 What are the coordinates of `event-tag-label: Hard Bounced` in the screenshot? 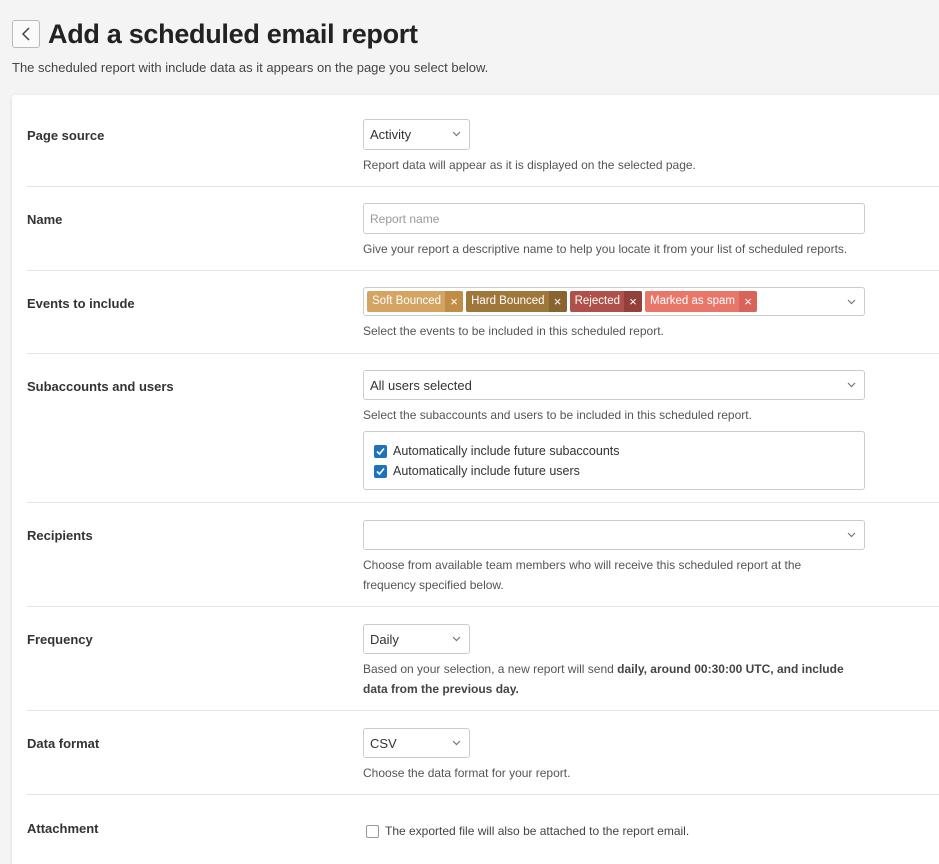 It's located at (508, 301).